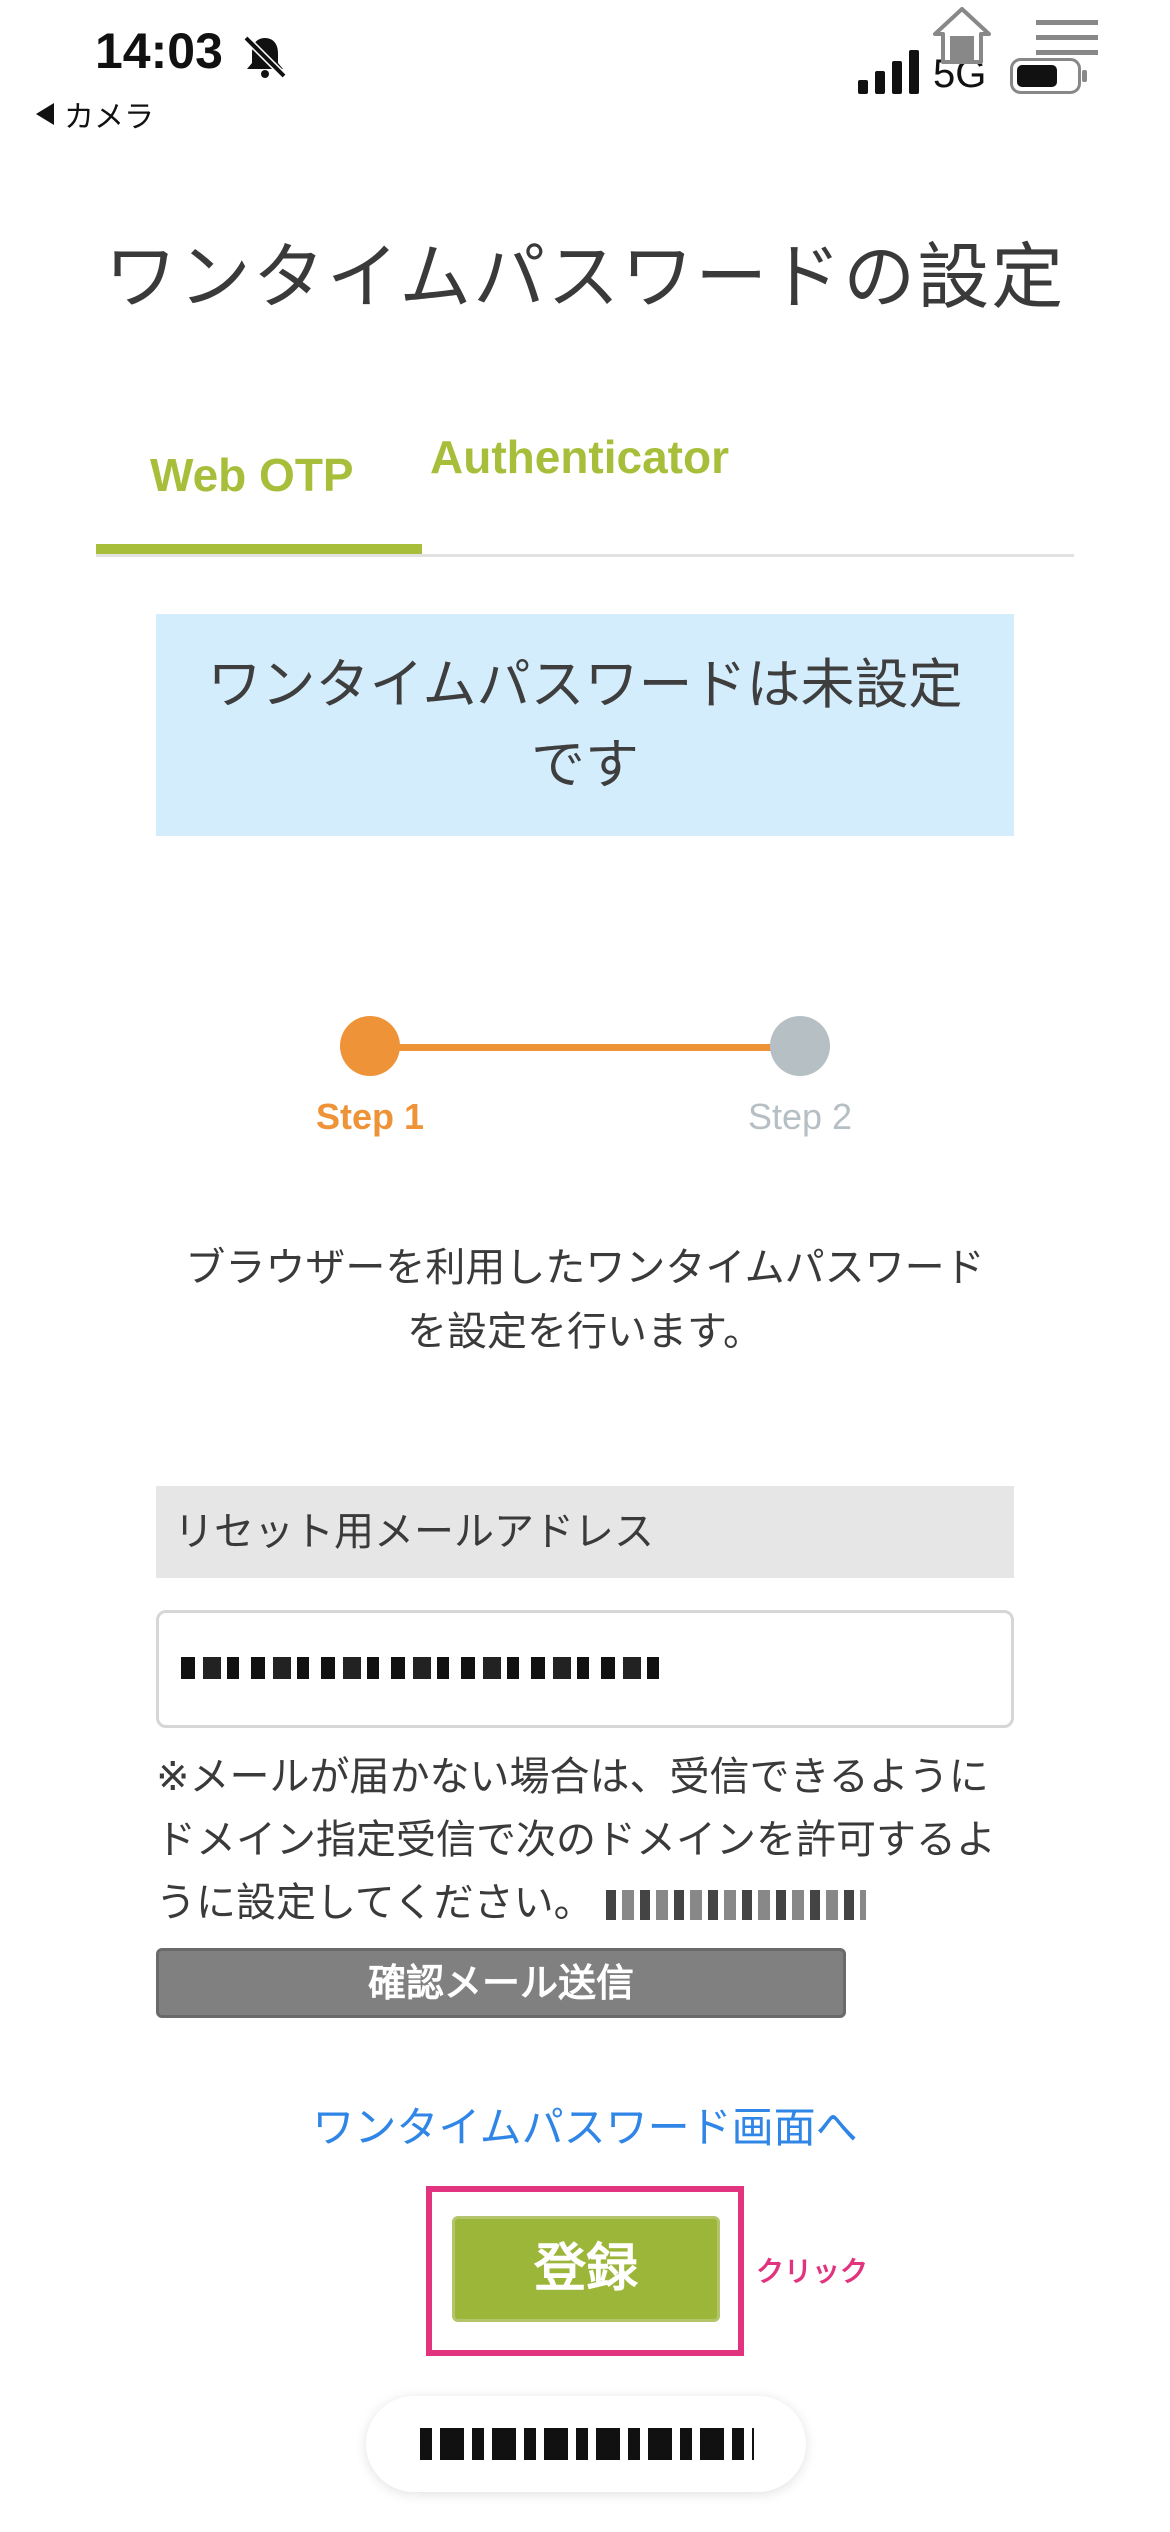 This screenshot has width=1170, height=2532. I want to click on notice-line-2: です, so click(585, 764).